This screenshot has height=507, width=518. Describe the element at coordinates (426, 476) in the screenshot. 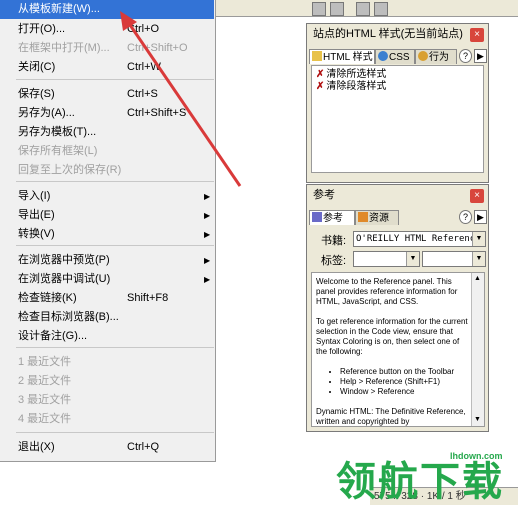

I see `watermark-logo: 领航下载 lhdown.com` at that location.